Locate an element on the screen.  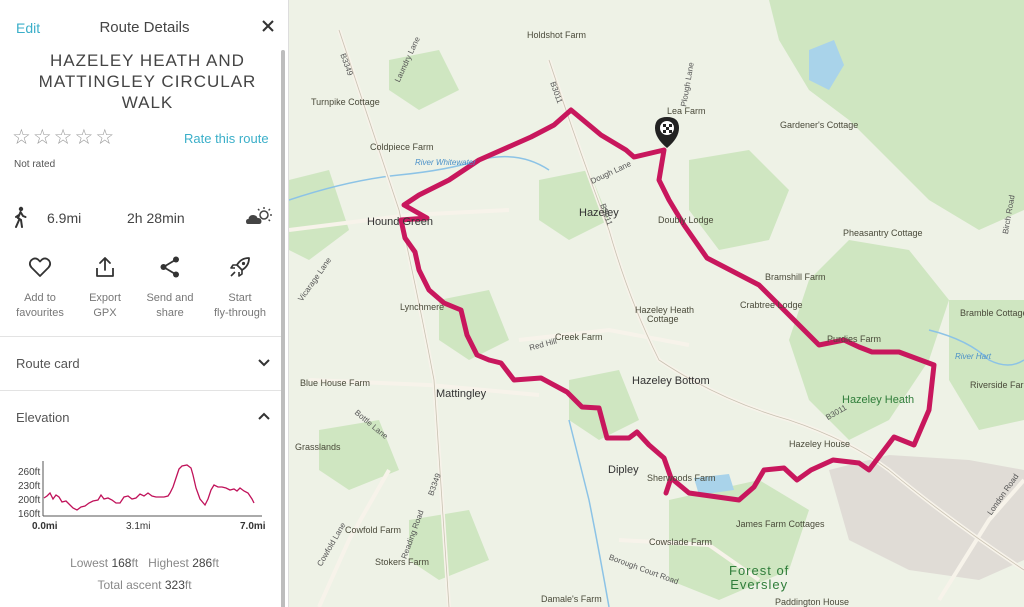
map-place-label: Gardener's Cottage is located at coordinates (819, 125).